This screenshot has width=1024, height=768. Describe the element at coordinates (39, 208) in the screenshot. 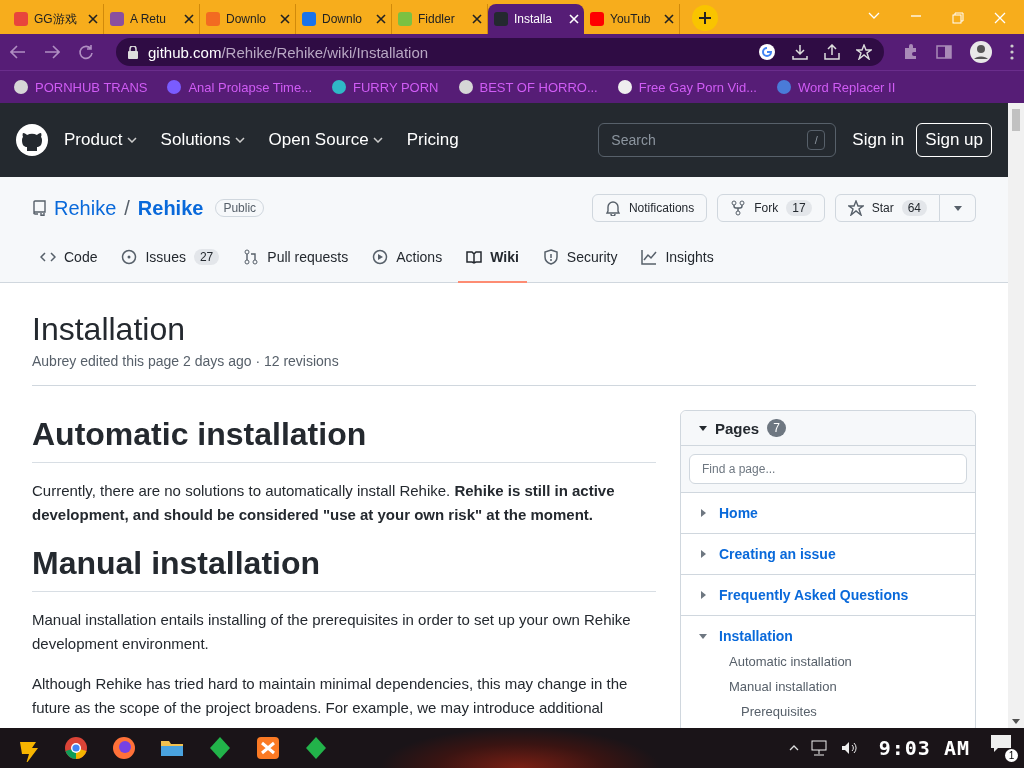

I see `repository-icon` at that location.